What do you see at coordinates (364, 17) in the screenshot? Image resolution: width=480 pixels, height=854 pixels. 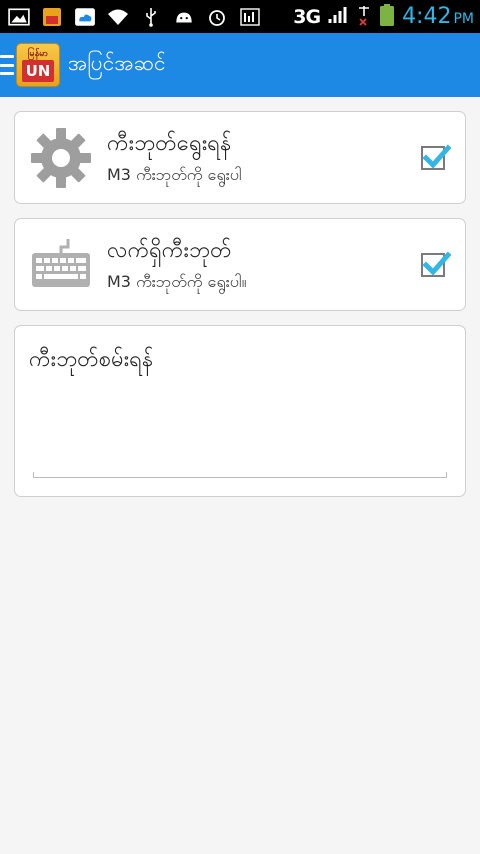 I see `no-sim-icon` at bounding box center [364, 17].